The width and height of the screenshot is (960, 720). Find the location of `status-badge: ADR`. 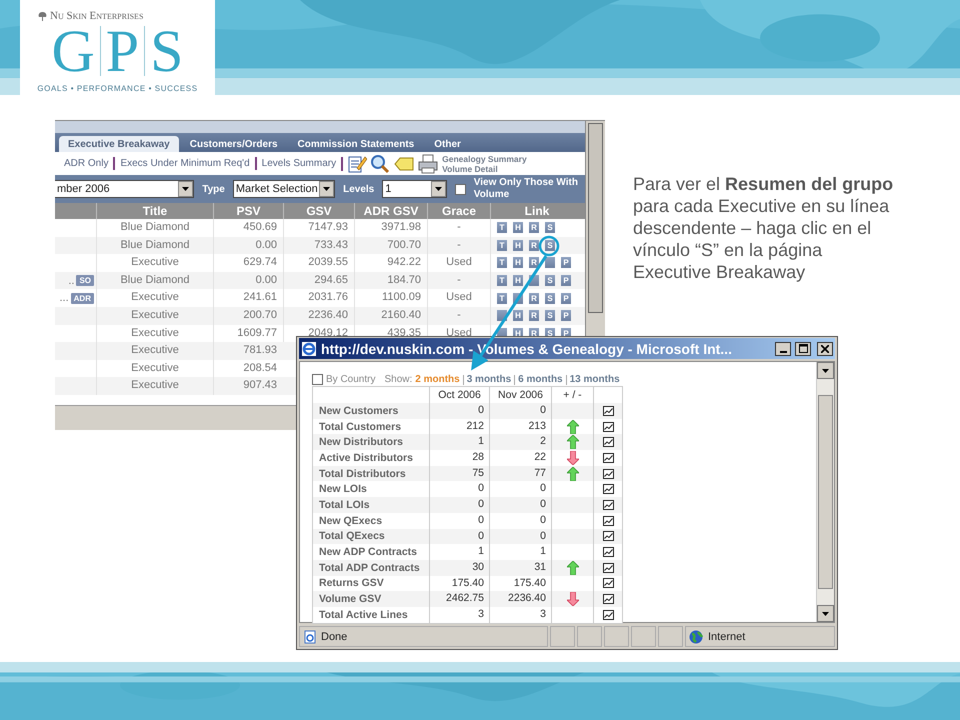

status-badge: ADR is located at coordinates (82, 298).